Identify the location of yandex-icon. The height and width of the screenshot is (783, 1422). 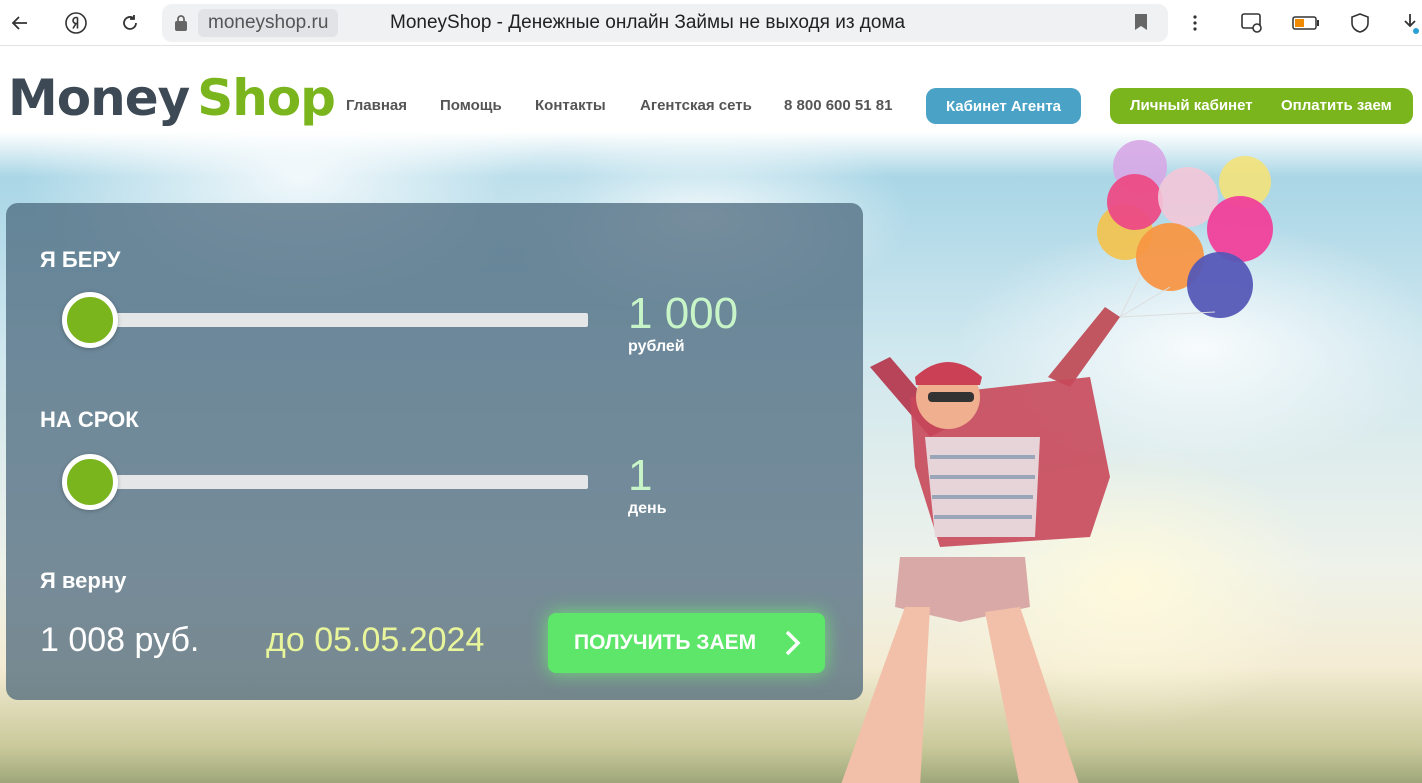
(76, 23).